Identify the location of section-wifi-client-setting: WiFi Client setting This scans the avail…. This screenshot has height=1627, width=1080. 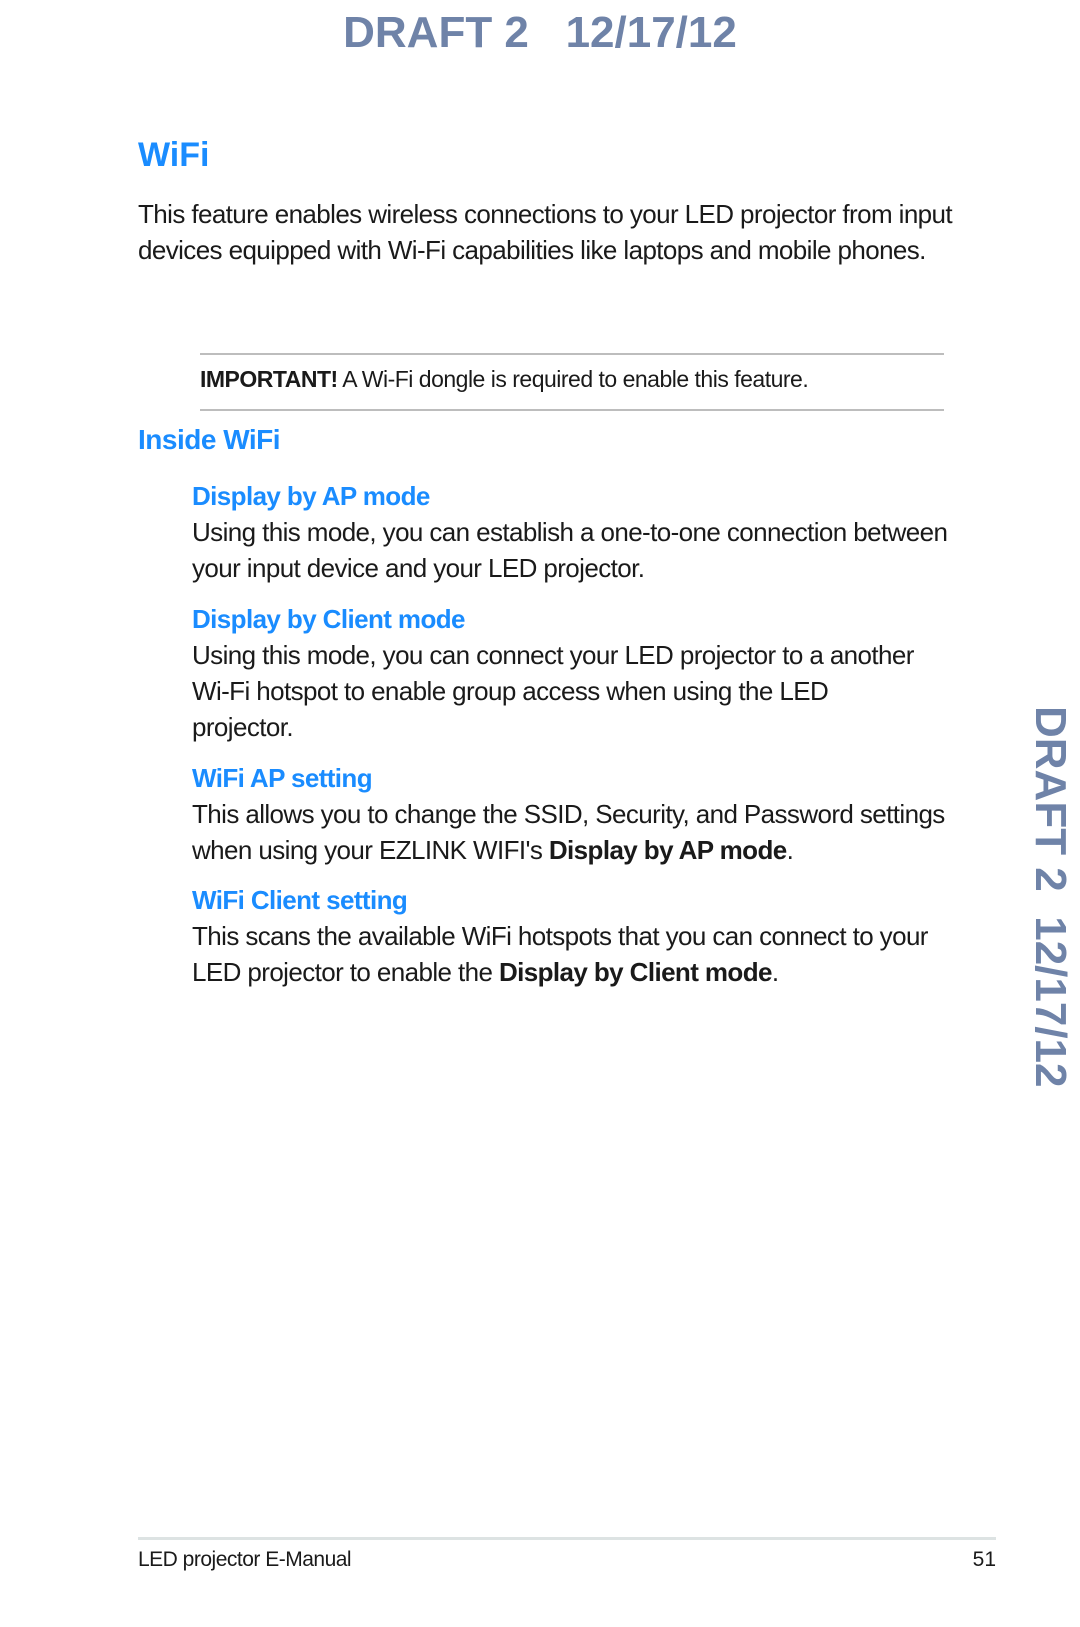
(572, 936).